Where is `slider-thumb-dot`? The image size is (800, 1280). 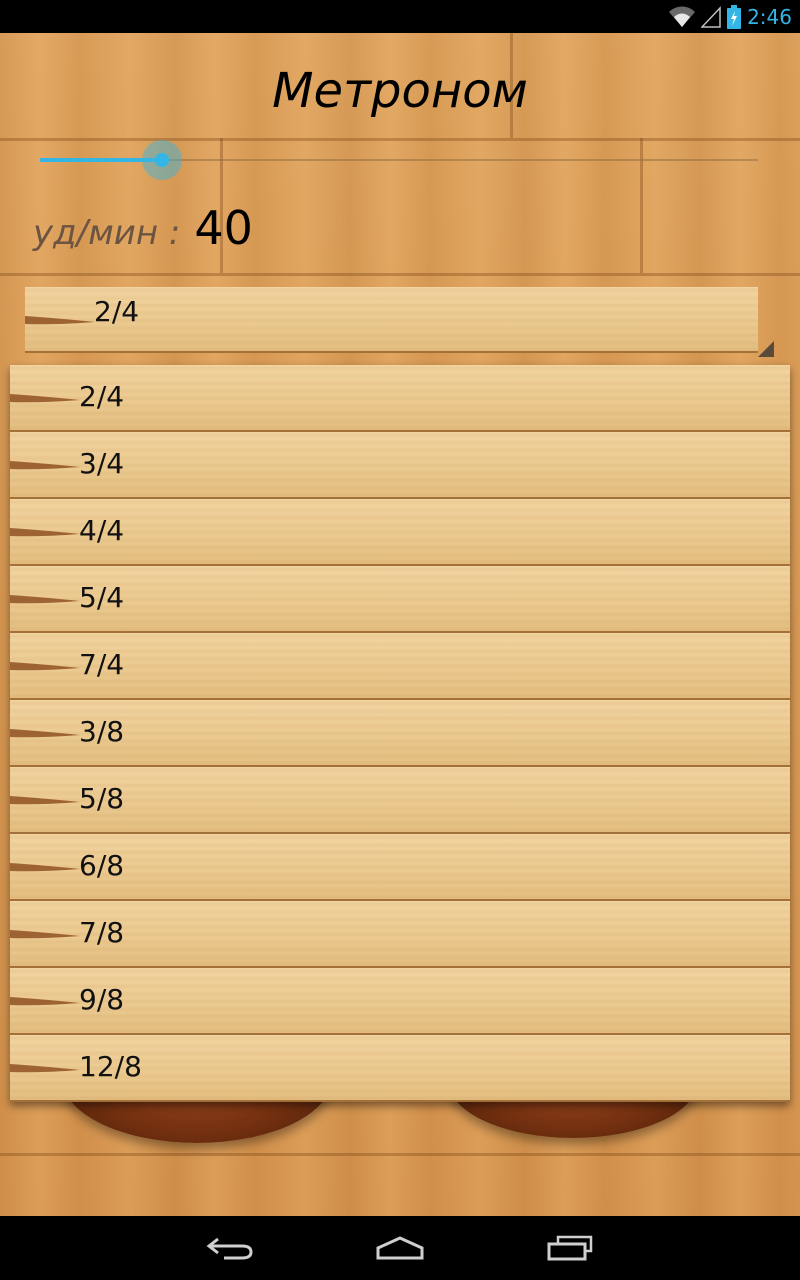 slider-thumb-dot is located at coordinates (162, 160).